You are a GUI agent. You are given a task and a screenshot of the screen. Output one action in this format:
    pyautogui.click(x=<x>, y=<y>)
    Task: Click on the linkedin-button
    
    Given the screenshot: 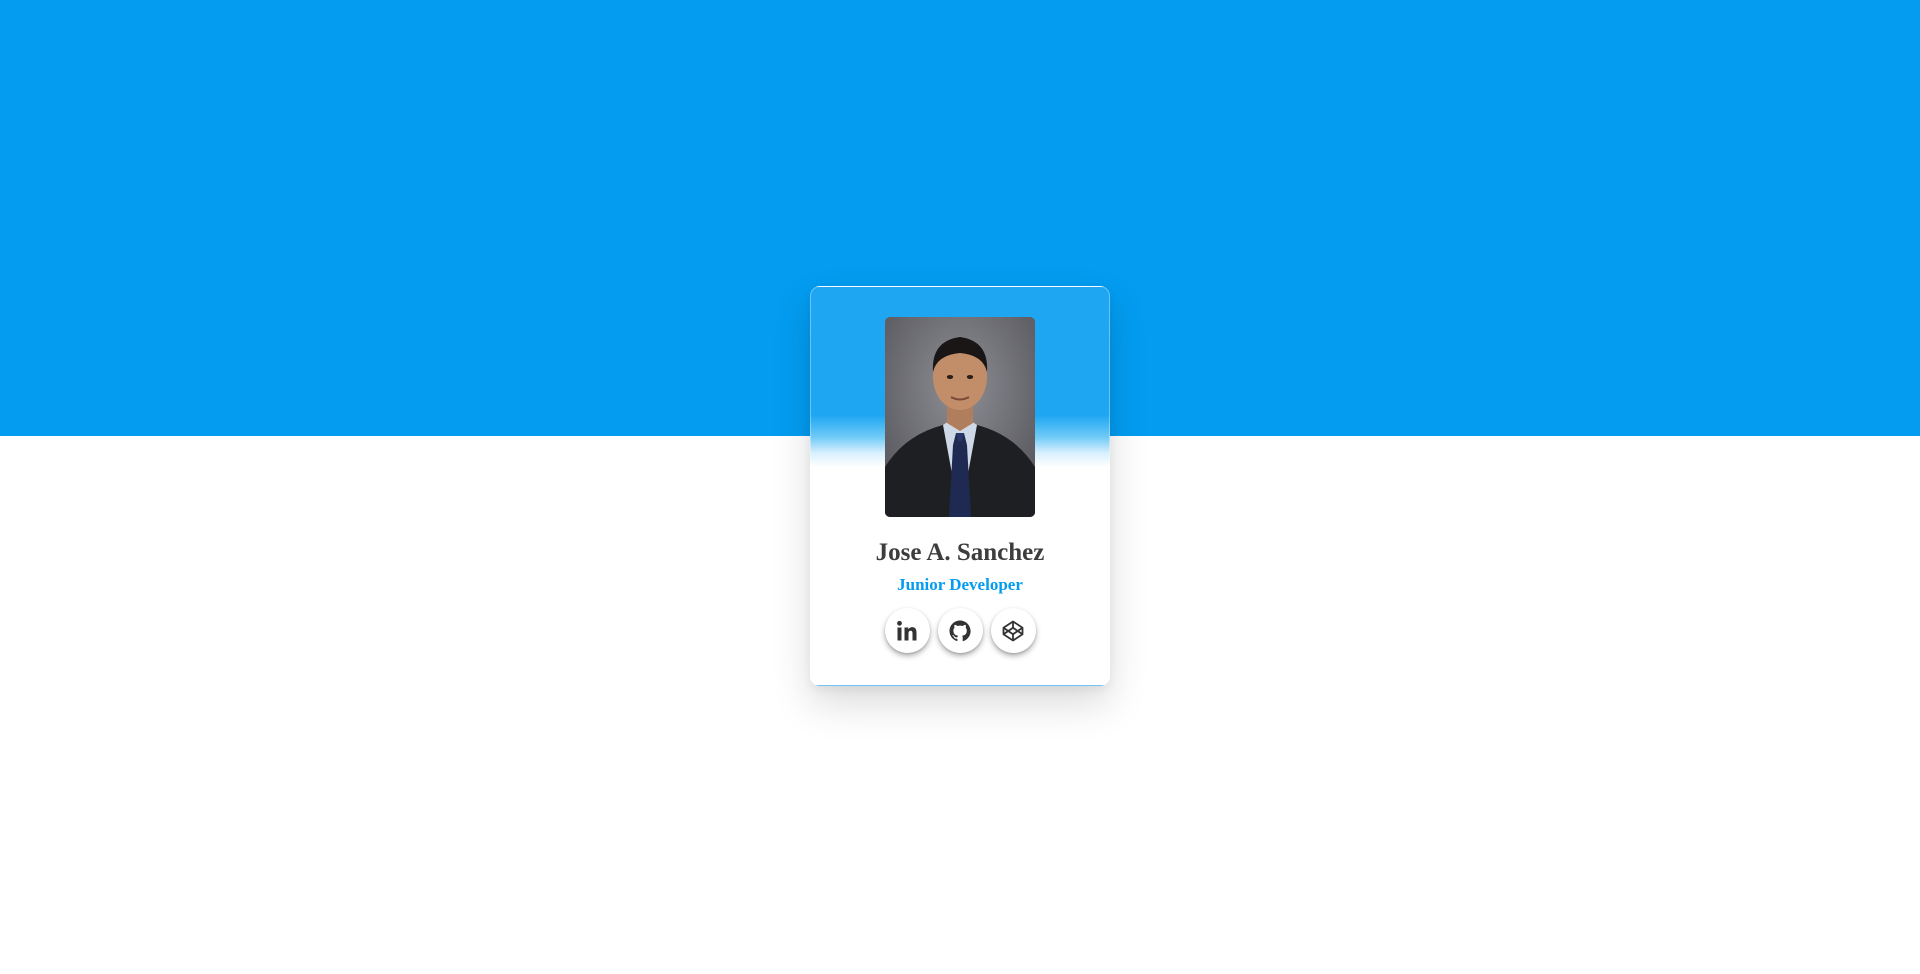 What is the action you would take?
    pyautogui.click(x=907, y=630)
    